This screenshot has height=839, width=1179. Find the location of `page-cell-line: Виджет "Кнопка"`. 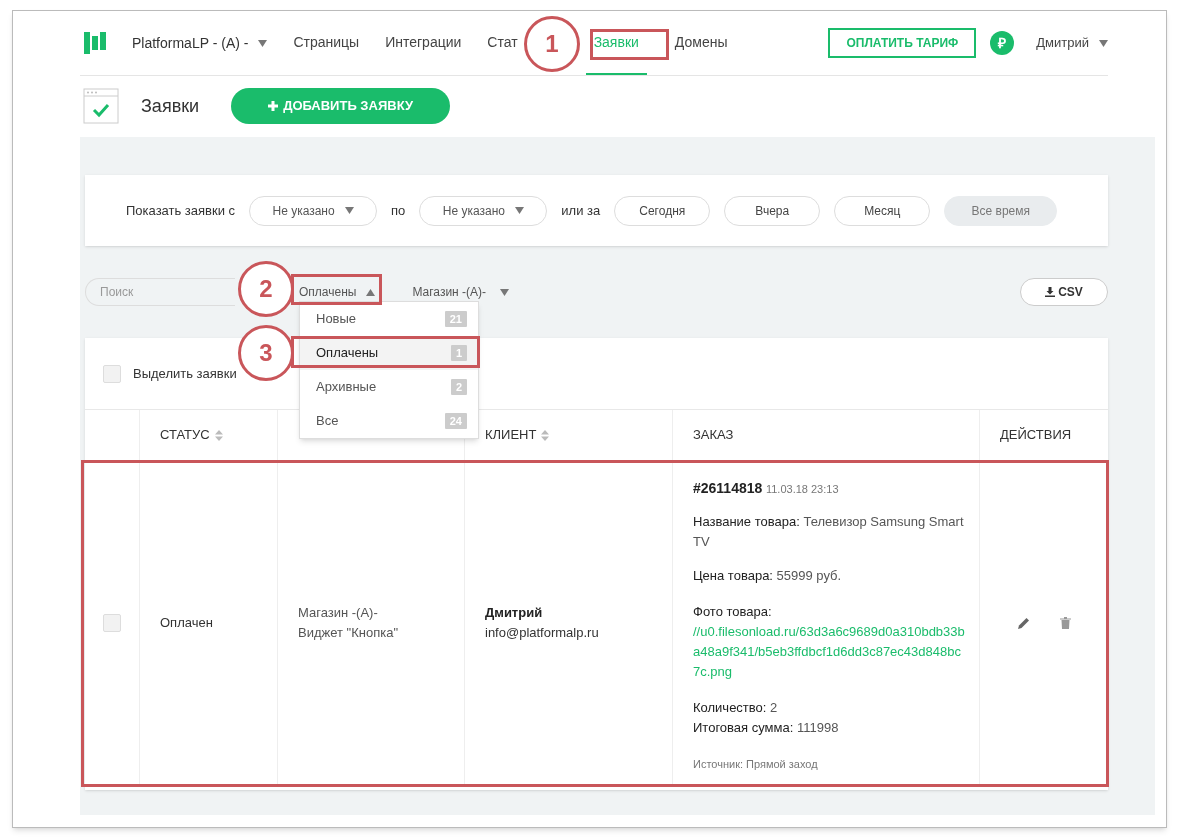

page-cell-line: Виджет "Кнопка" is located at coordinates (349, 633).